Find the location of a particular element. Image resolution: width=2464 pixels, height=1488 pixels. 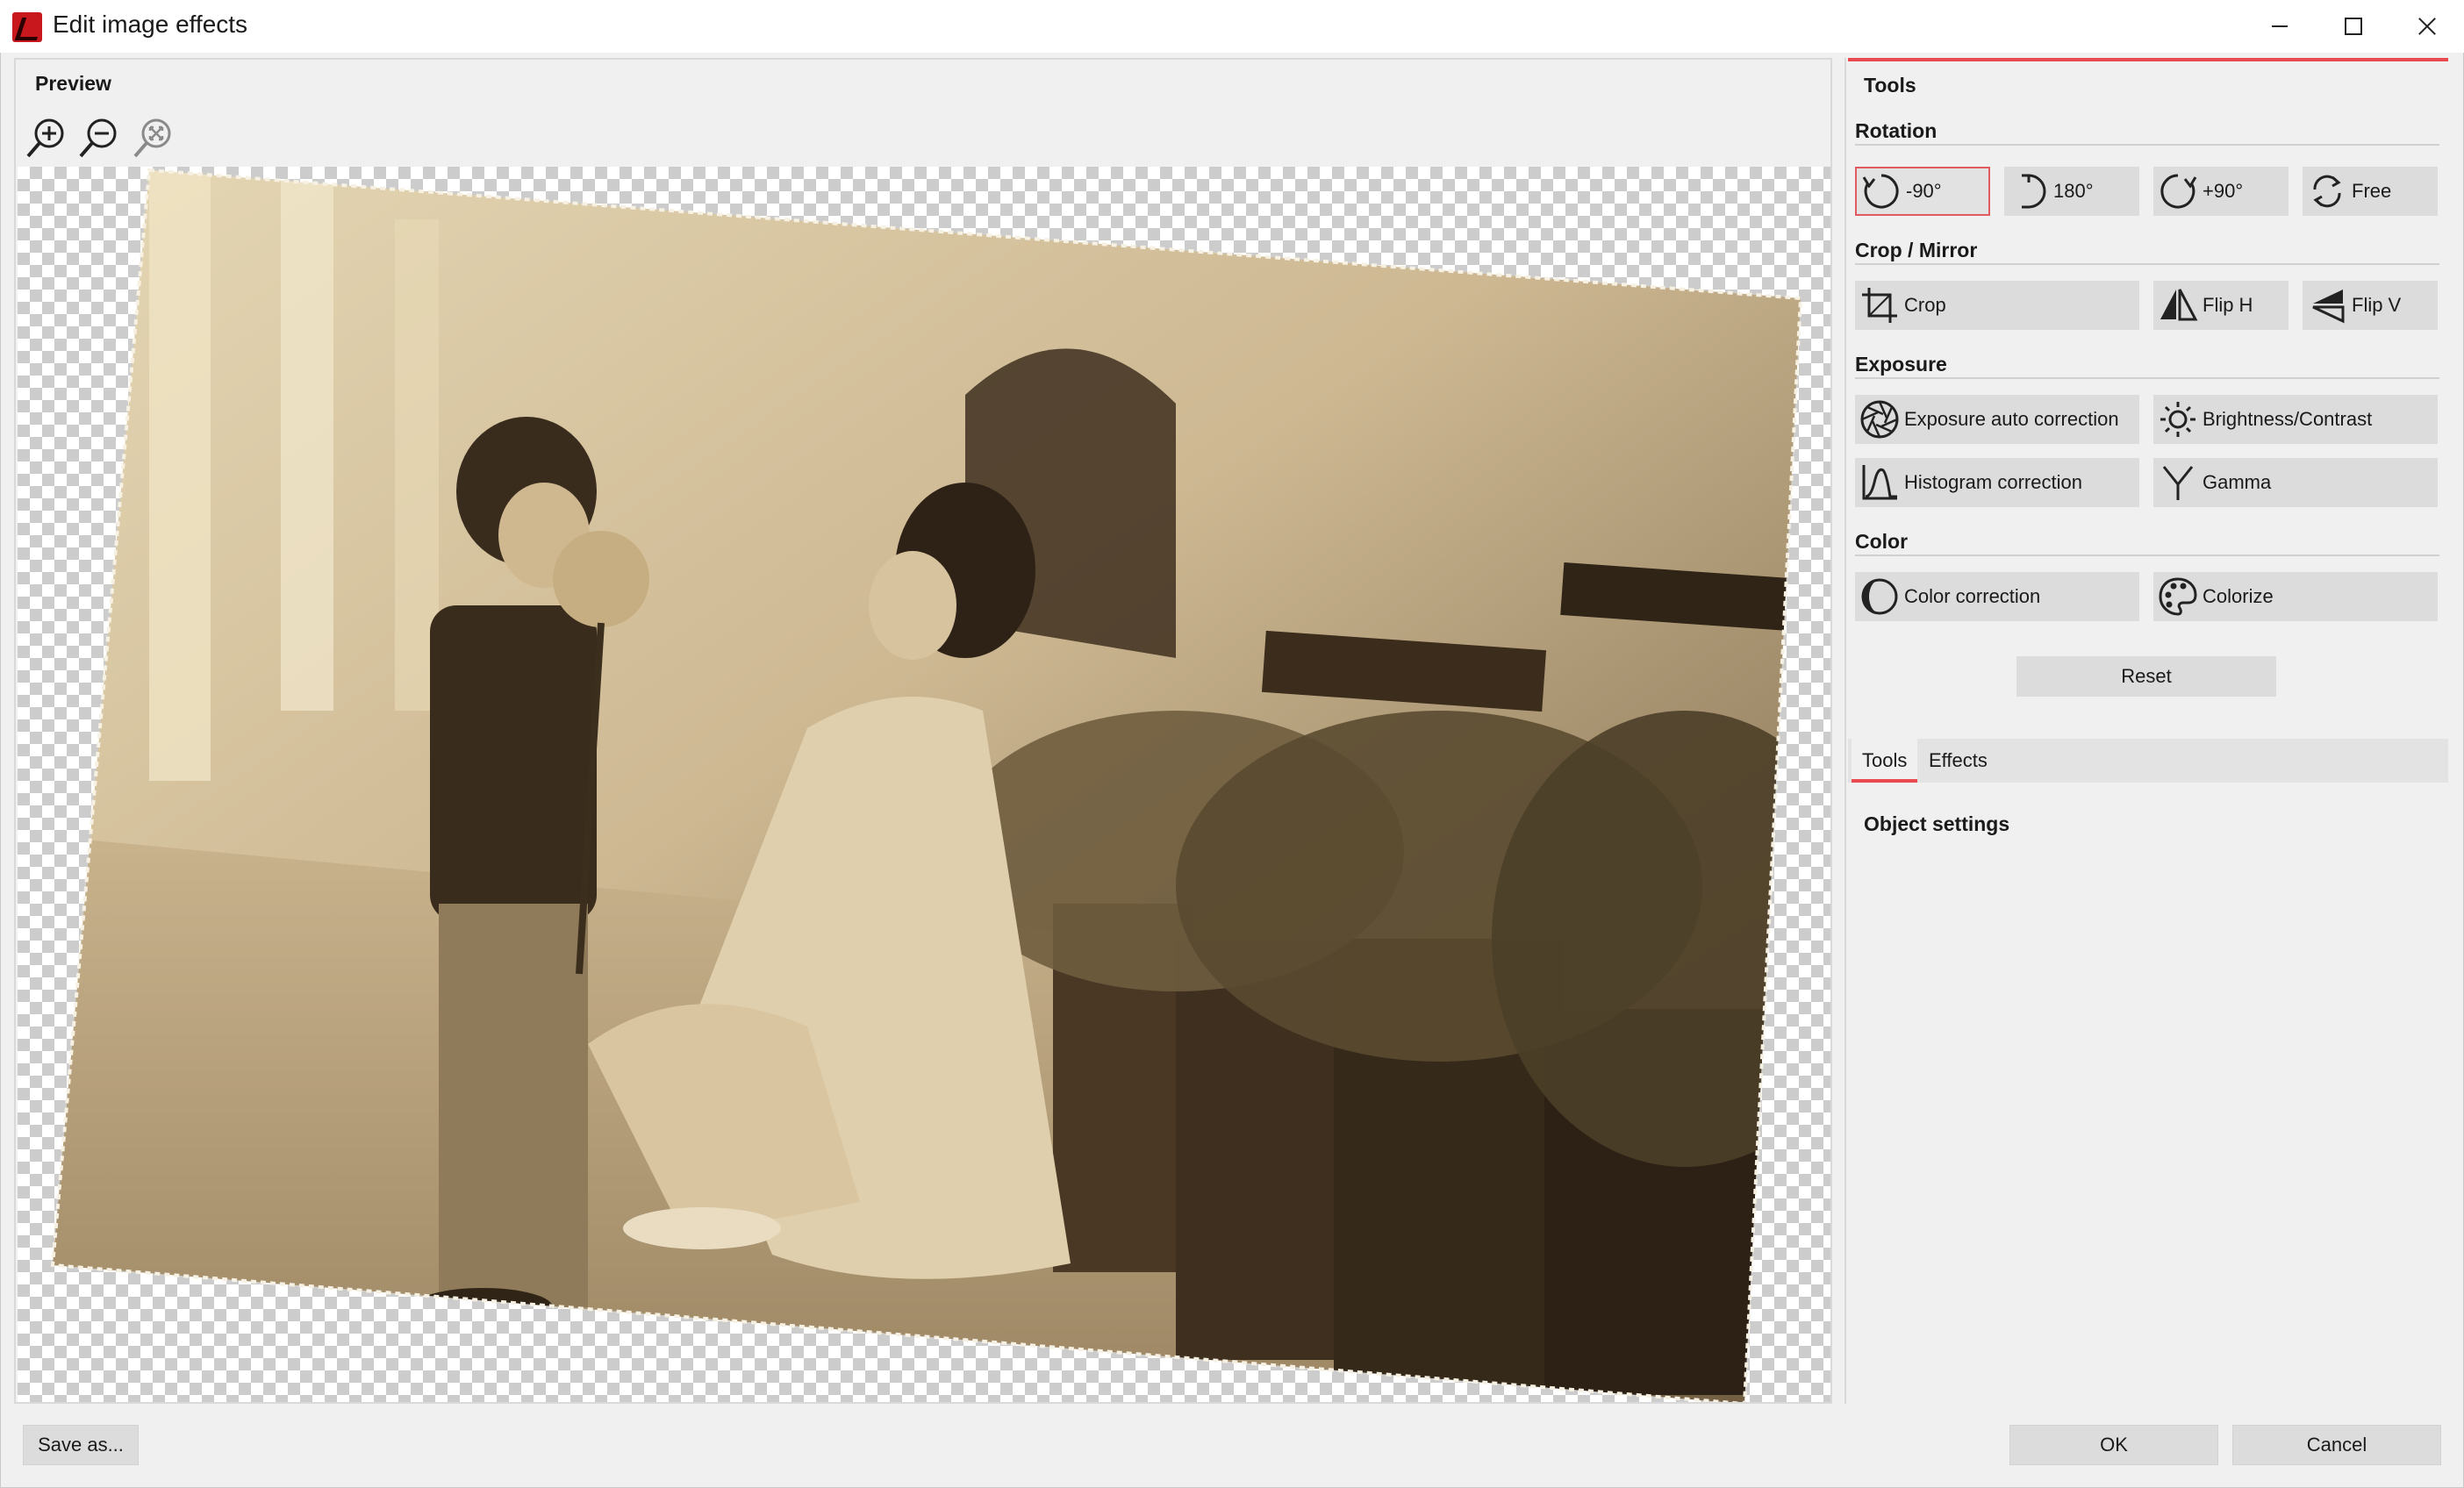

exposure-divider is located at coordinates (2147, 378).